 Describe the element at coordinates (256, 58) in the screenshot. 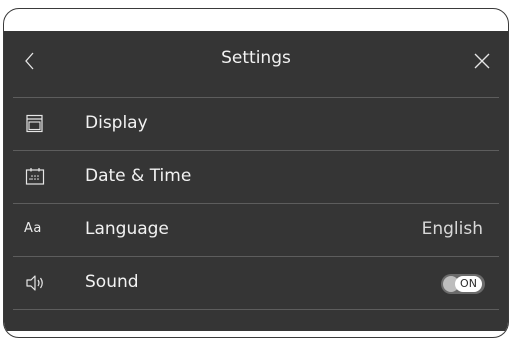

I see `page-title: Settings` at that location.